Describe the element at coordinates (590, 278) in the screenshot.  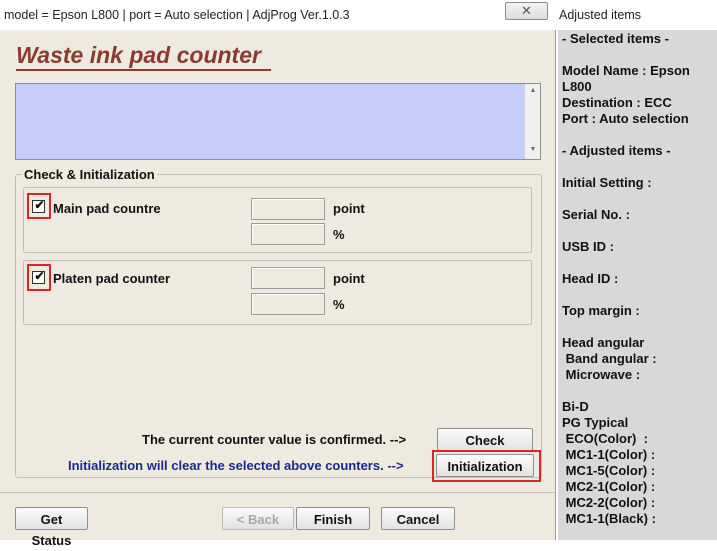
I see `side-line: Head ID :` at that location.